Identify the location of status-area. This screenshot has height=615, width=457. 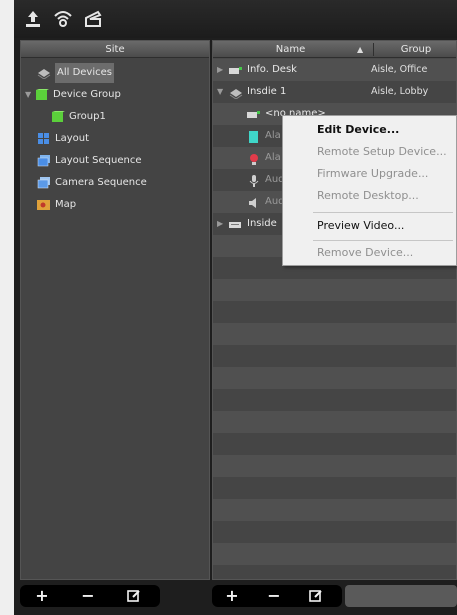
(401, 596).